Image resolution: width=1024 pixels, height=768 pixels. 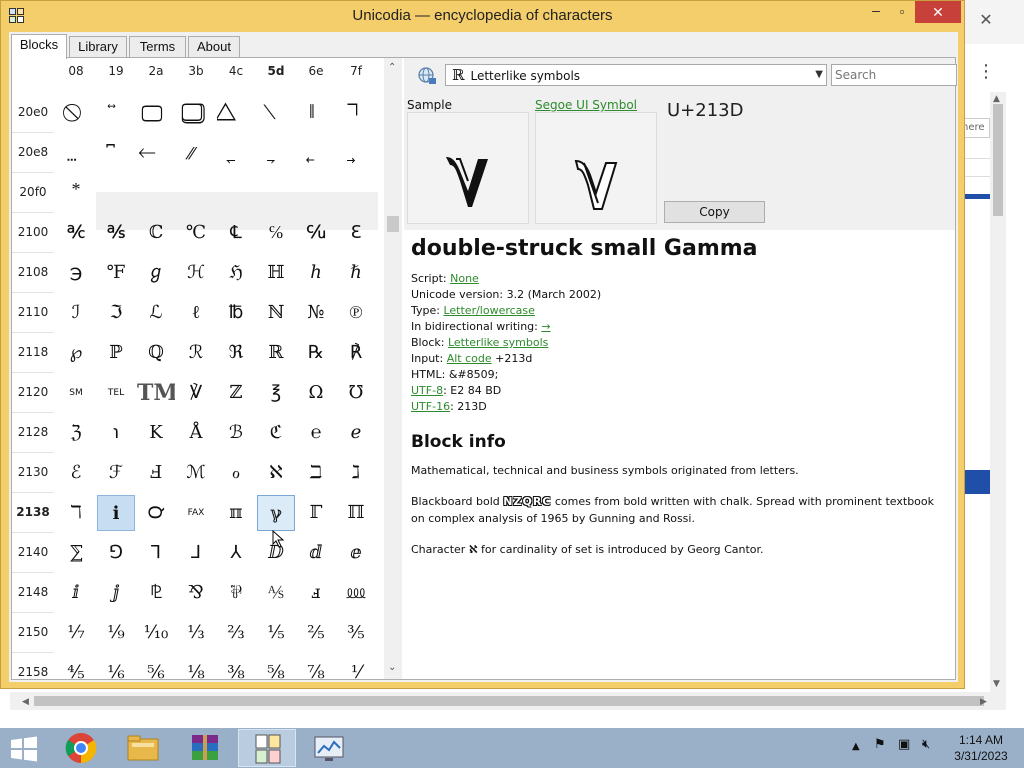 I want to click on character-cell: ⅂, so click(x=156, y=553).